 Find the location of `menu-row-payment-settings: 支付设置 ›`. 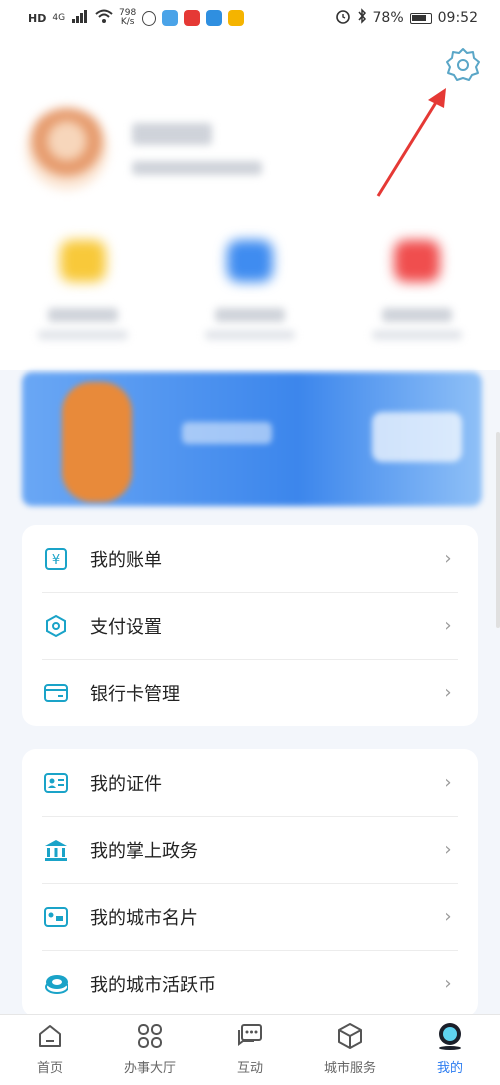

menu-row-payment-settings: 支付设置 › is located at coordinates (250, 625).